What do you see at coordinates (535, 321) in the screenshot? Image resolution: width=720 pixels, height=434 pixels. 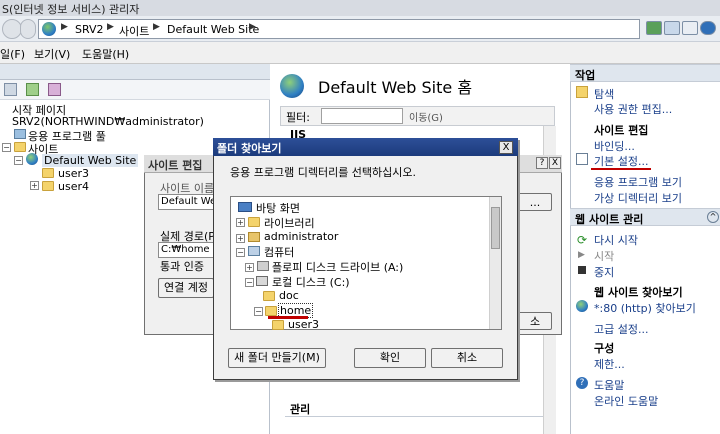 I see `cancel-button-partial: 소` at bounding box center [535, 321].